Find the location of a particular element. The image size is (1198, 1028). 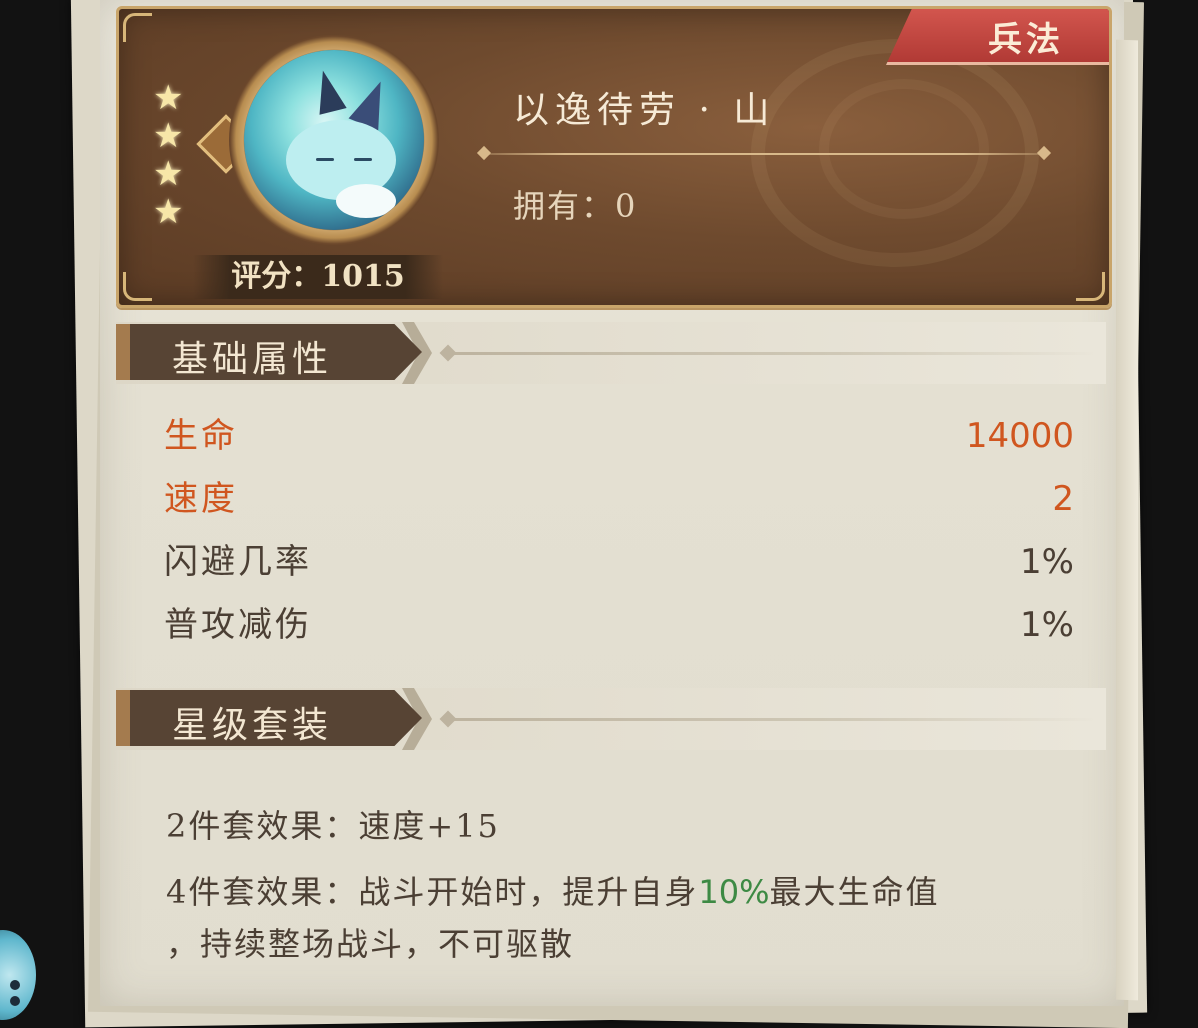

wolf-paw is located at coordinates (366, 201).